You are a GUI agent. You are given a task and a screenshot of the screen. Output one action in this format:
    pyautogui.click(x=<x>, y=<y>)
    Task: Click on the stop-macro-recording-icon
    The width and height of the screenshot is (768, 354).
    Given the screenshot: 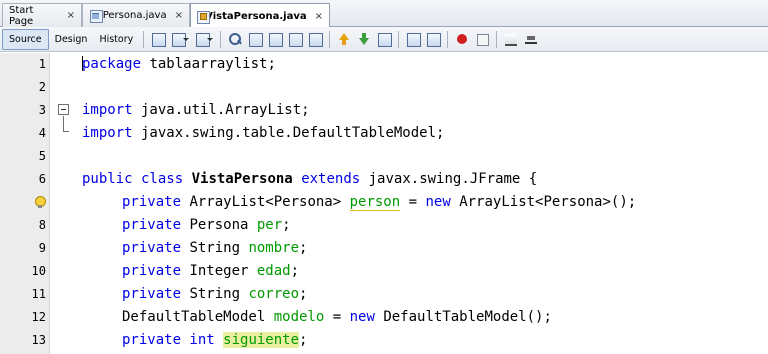 What is the action you would take?
    pyautogui.click(x=482, y=39)
    